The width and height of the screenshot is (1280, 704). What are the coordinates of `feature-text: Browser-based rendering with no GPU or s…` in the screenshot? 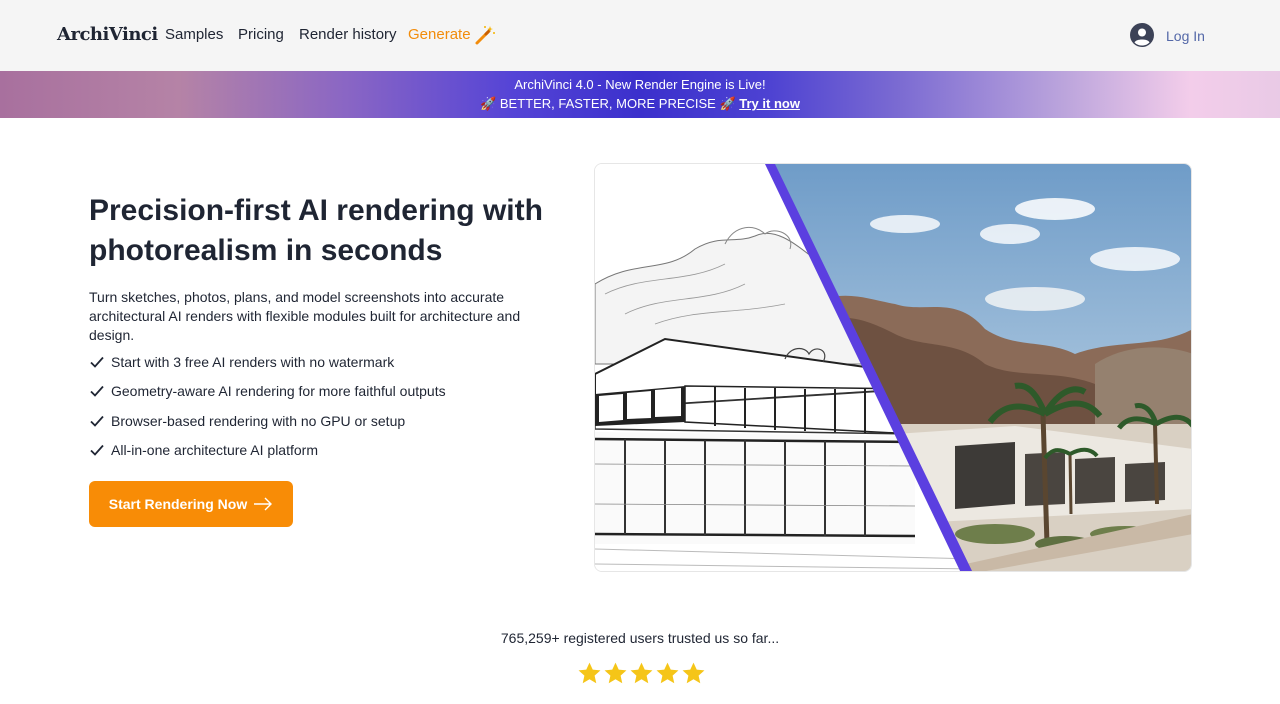 It's located at (258, 420).